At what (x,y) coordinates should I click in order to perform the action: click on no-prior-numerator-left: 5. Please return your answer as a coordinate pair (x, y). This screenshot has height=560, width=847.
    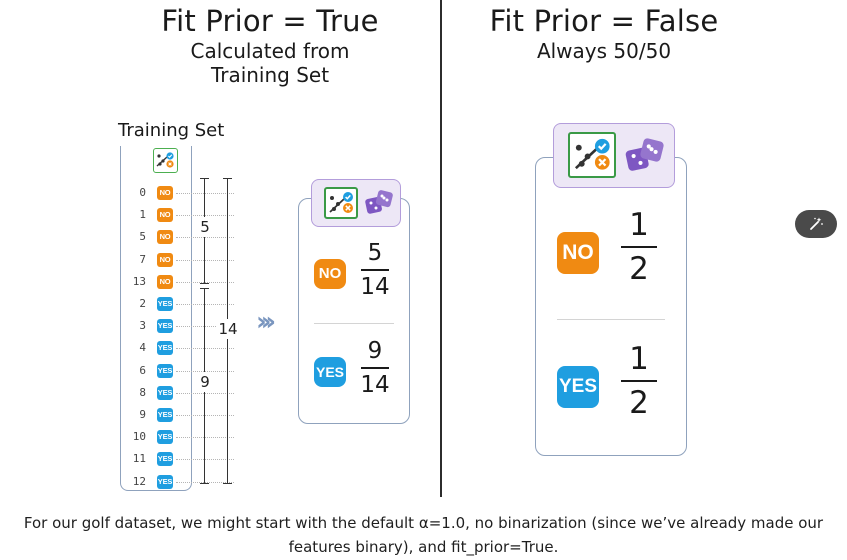
    Looking at the image, I should click on (375, 253).